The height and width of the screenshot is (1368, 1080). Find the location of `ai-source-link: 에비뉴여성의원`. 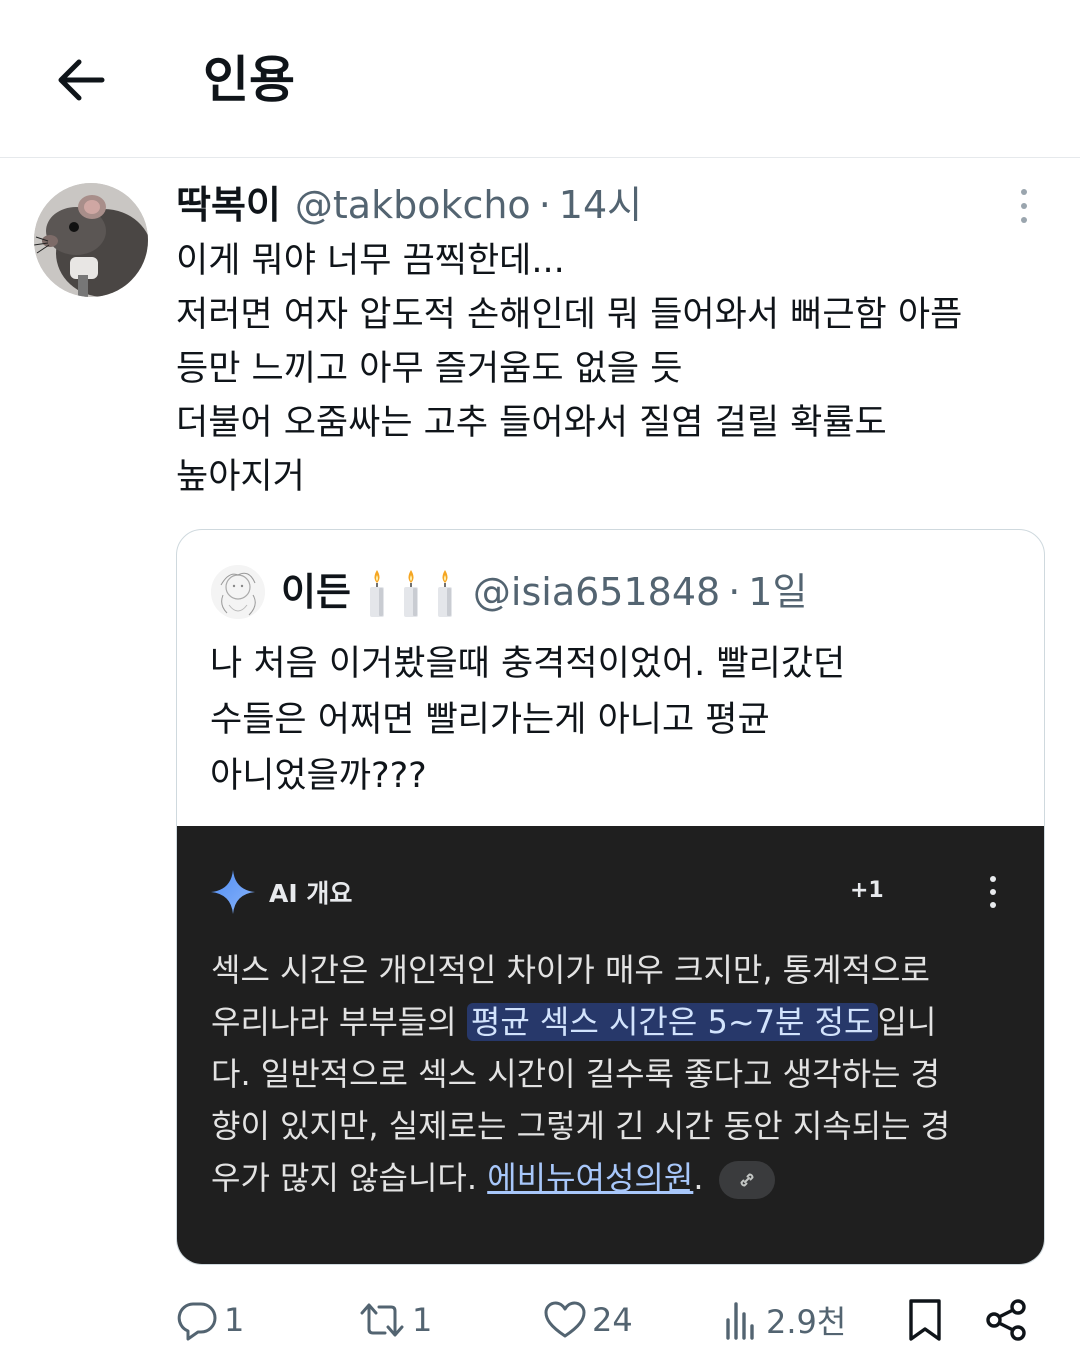

ai-source-link: 에비뉴여성의원 is located at coordinates (590, 1178).